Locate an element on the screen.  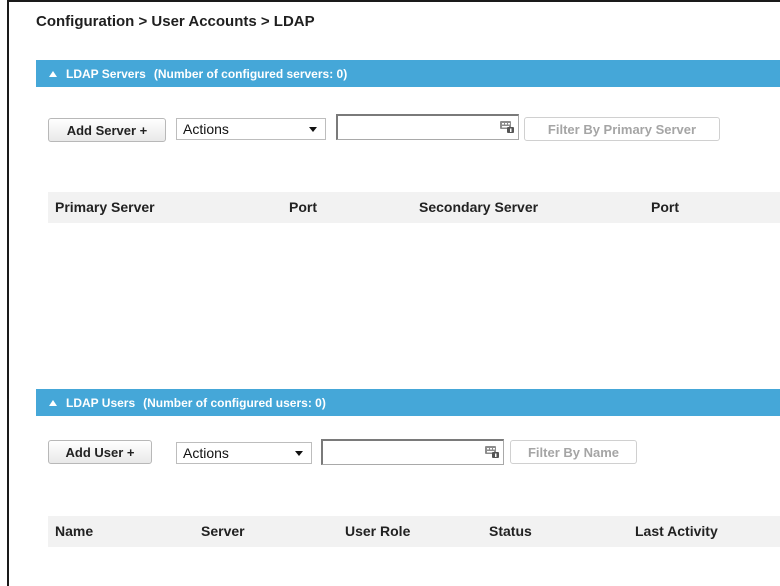
servers-actions-label: Actions is located at coordinates (206, 129).